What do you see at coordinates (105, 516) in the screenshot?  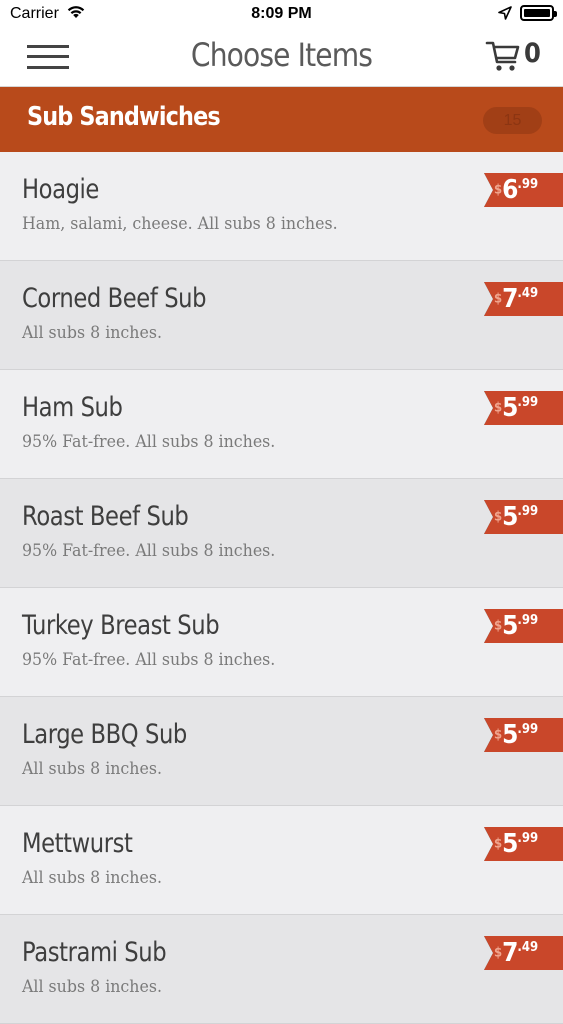 I see `item-name: Roast Beef Sub` at bounding box center [105, 516].